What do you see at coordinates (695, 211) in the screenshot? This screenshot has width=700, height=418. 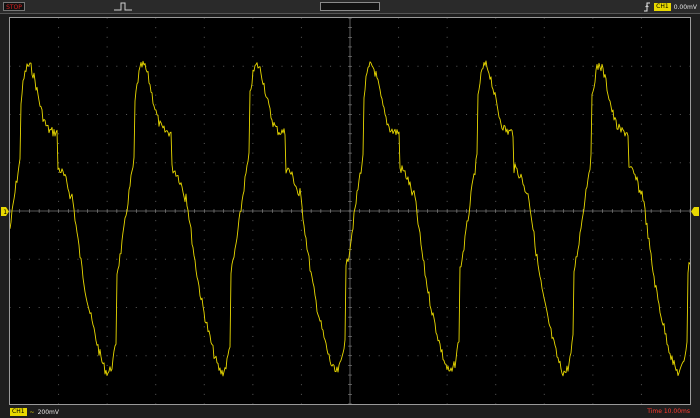 I see `trigger-level-marker` at bounding box center [695, 211].